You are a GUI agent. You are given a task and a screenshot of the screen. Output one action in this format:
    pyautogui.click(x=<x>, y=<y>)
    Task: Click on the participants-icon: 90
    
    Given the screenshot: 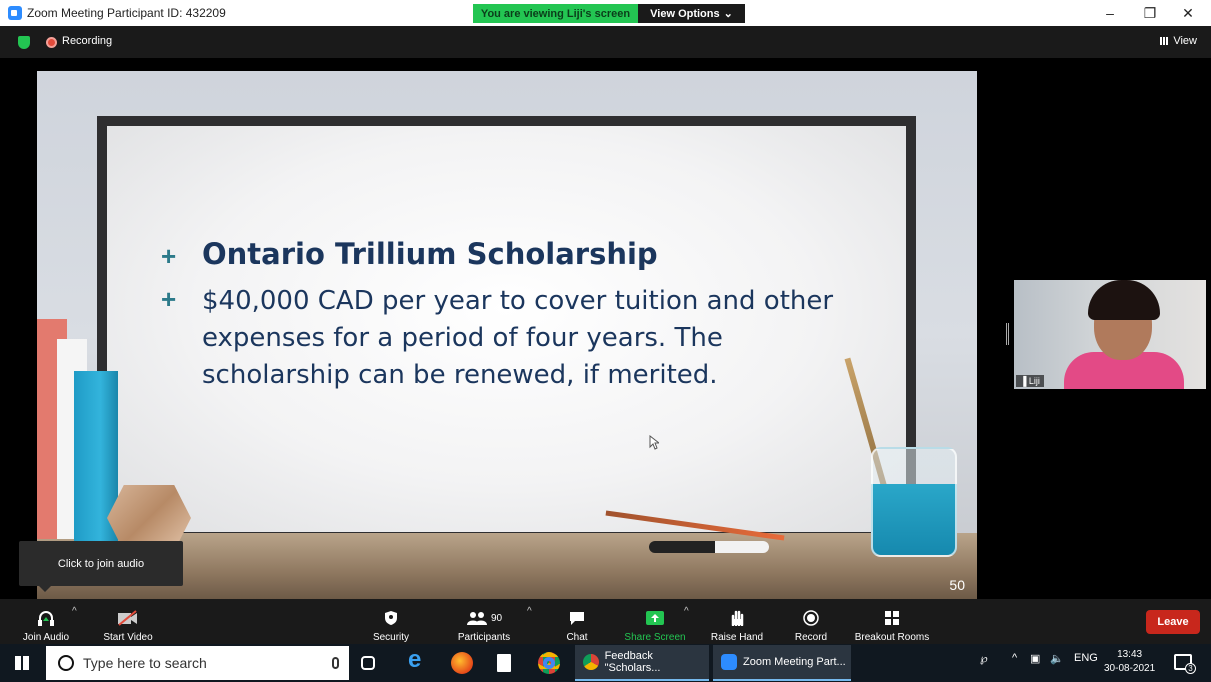 What is the action you would take?
    pyautogui.click(x=484, y=618)
    